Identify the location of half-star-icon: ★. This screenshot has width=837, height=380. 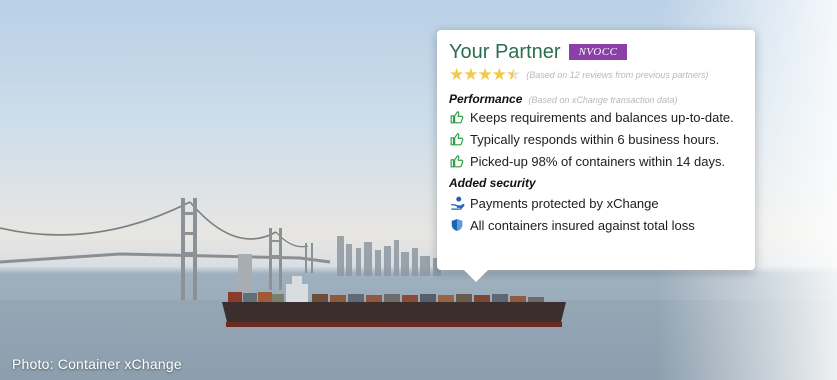
(513, 74).